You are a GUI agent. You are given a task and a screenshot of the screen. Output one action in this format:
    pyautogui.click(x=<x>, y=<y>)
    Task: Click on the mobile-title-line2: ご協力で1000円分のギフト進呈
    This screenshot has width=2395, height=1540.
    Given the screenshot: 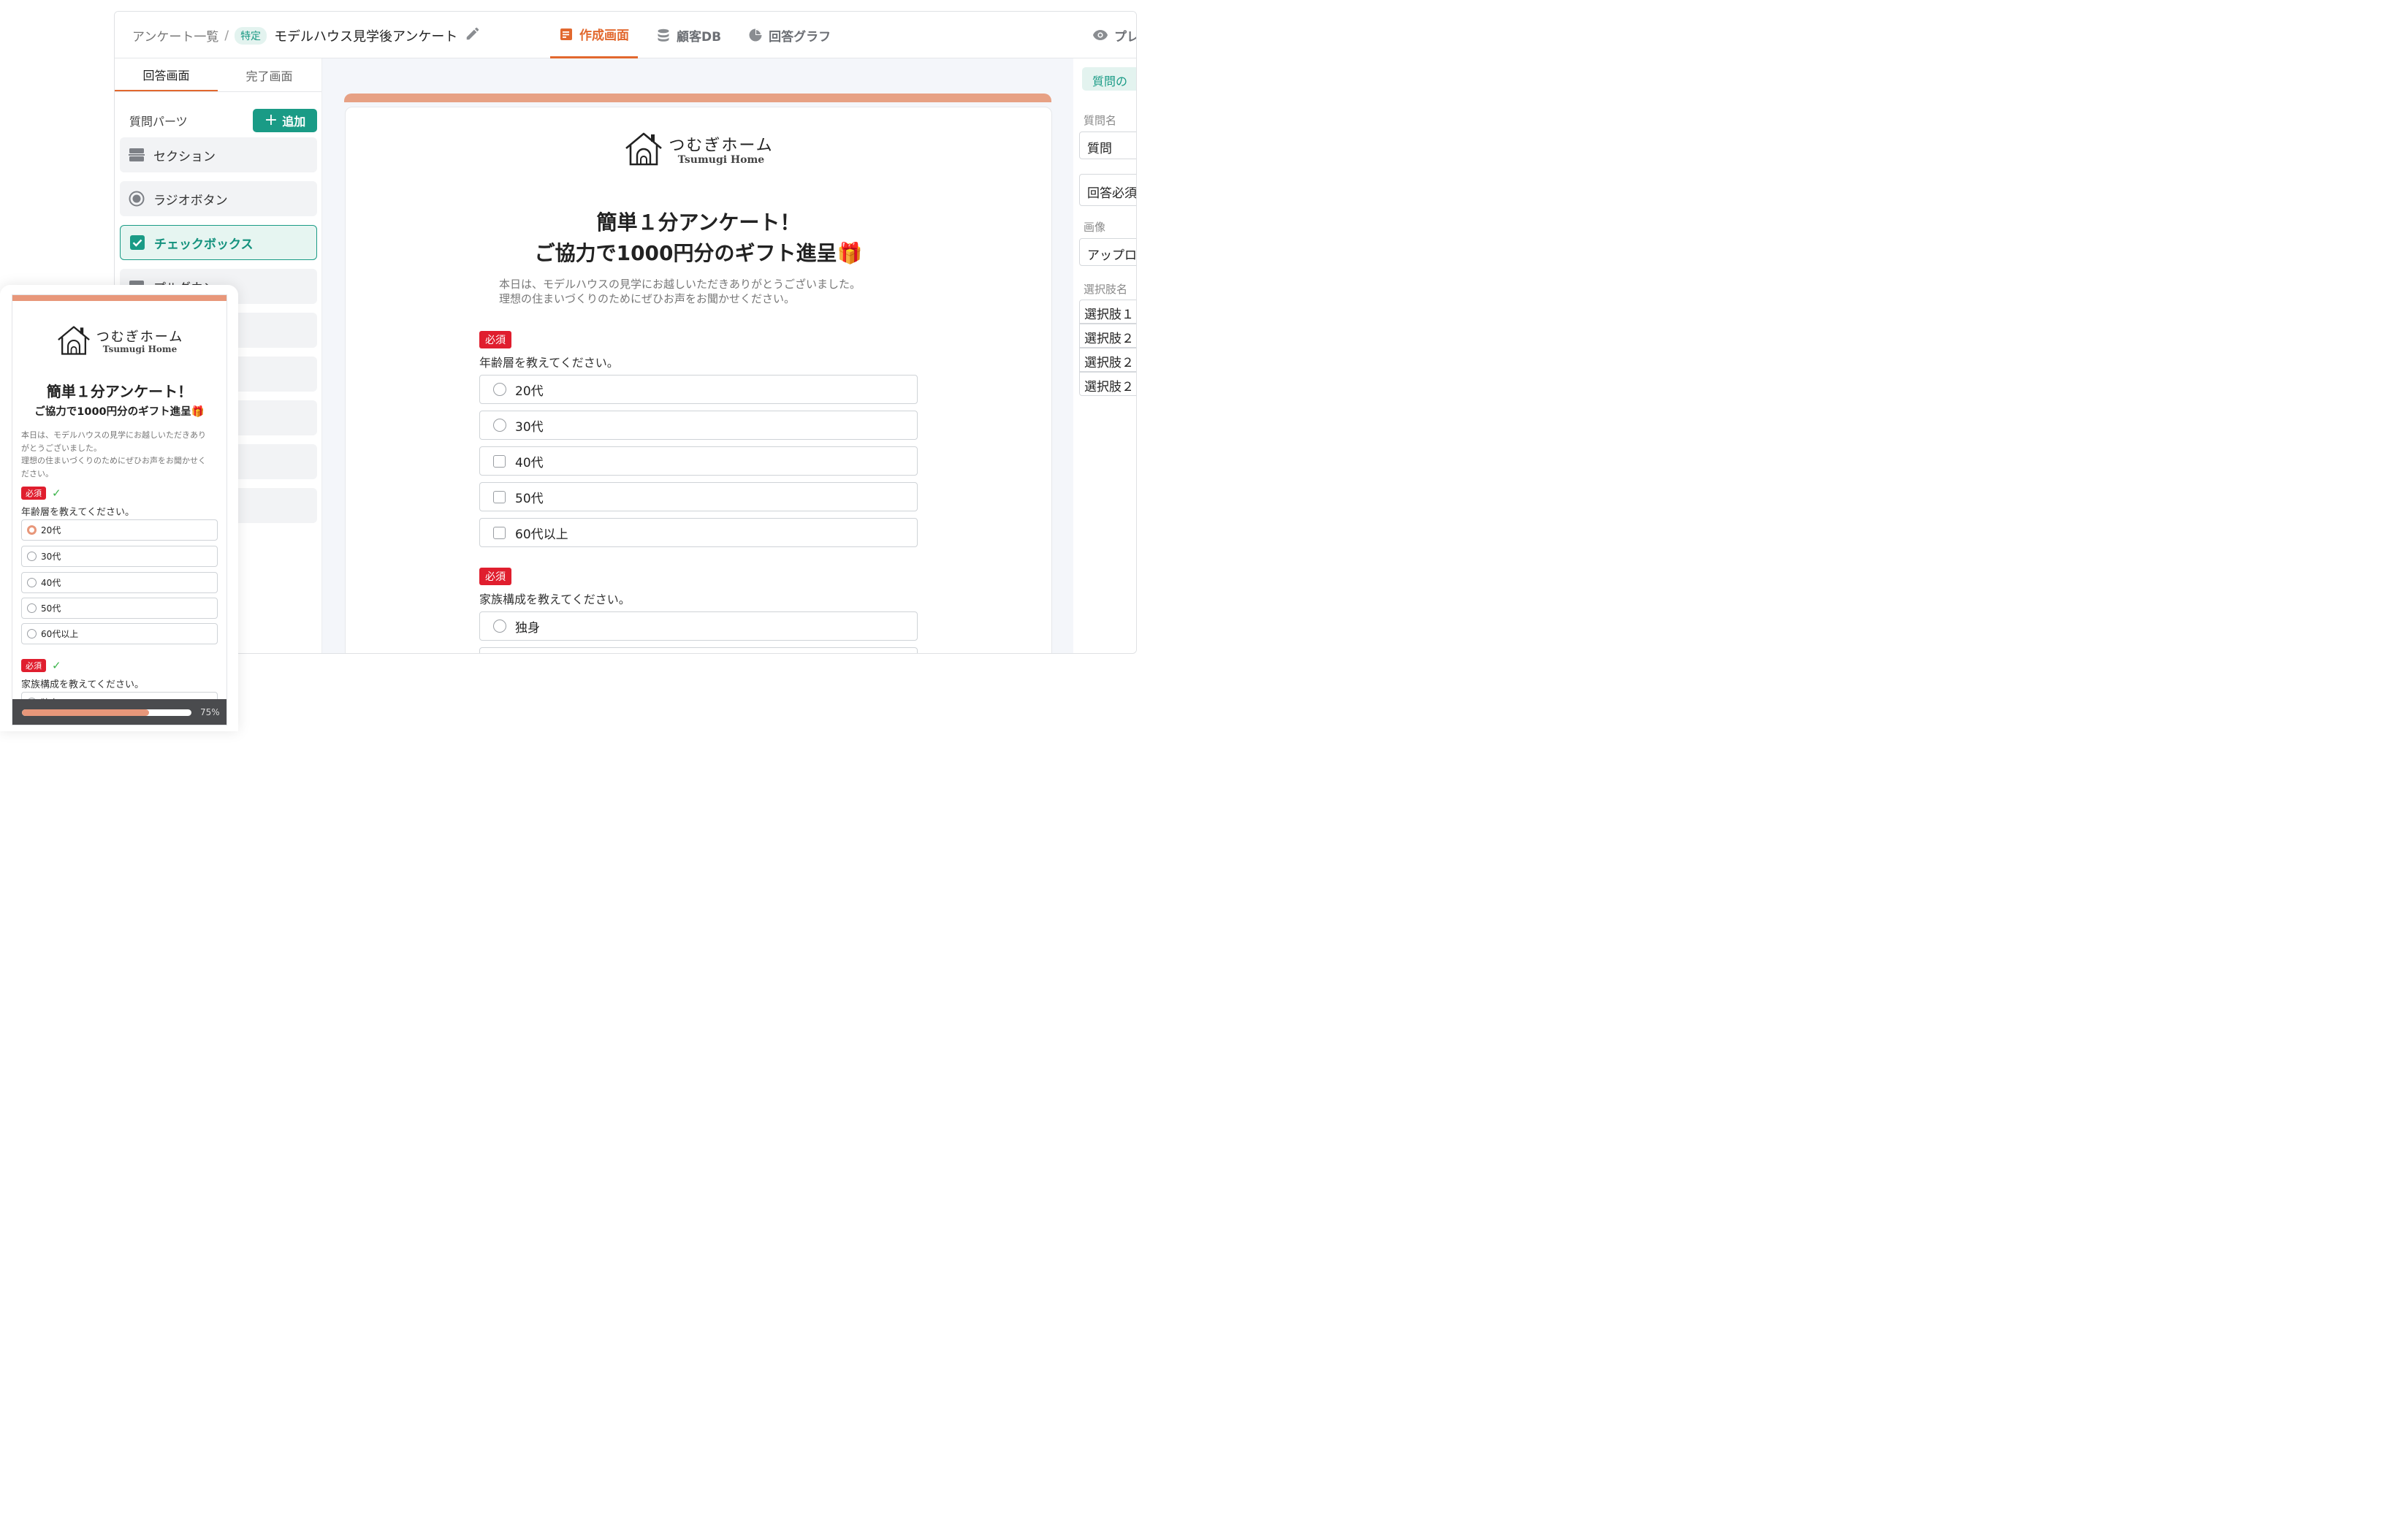 What is the action you would take?
    pyautogui.click(x=112, y=412)
    